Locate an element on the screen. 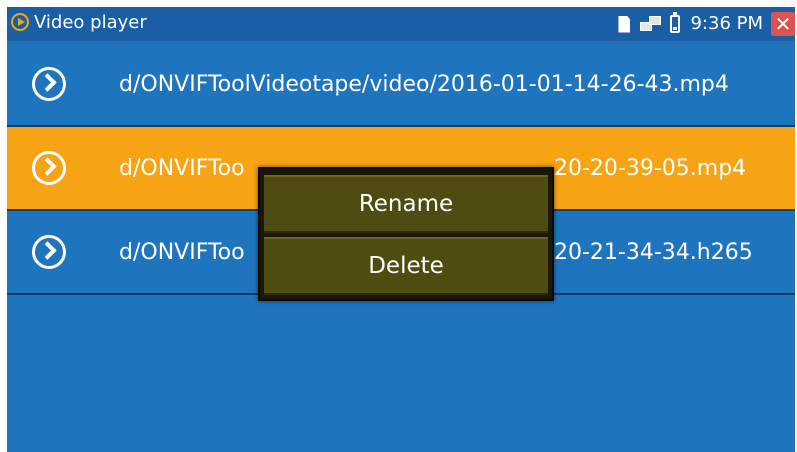 This screenshot has width=797, height=452. rename-button: Rename is located at coordinates (406, 204).